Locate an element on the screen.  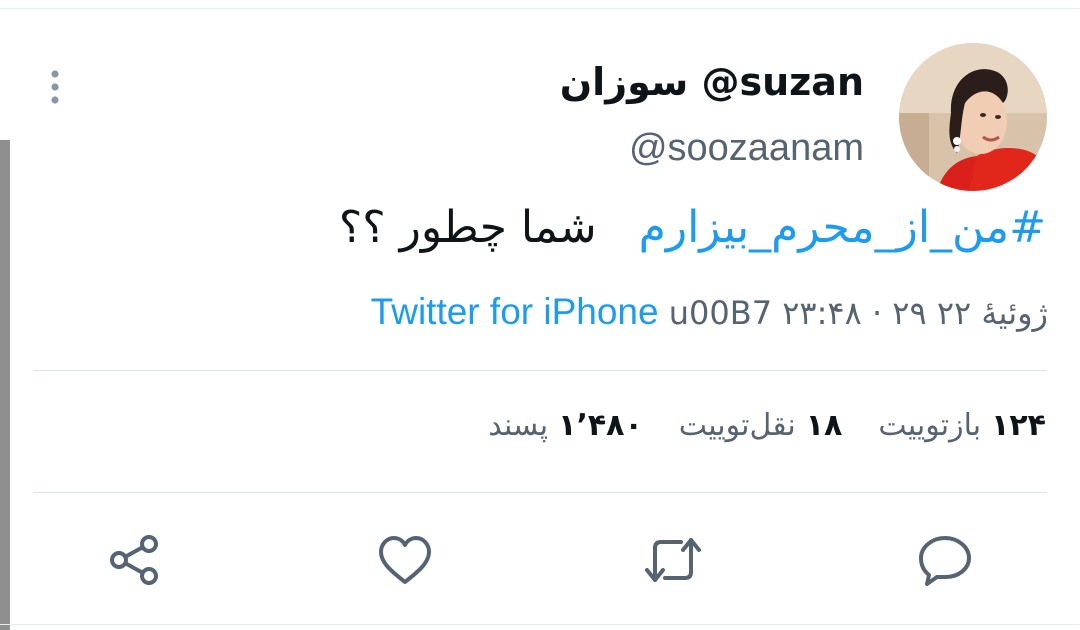
tweet-body-text: شما چطور ؟؟ is located at coordinates (467, 227).